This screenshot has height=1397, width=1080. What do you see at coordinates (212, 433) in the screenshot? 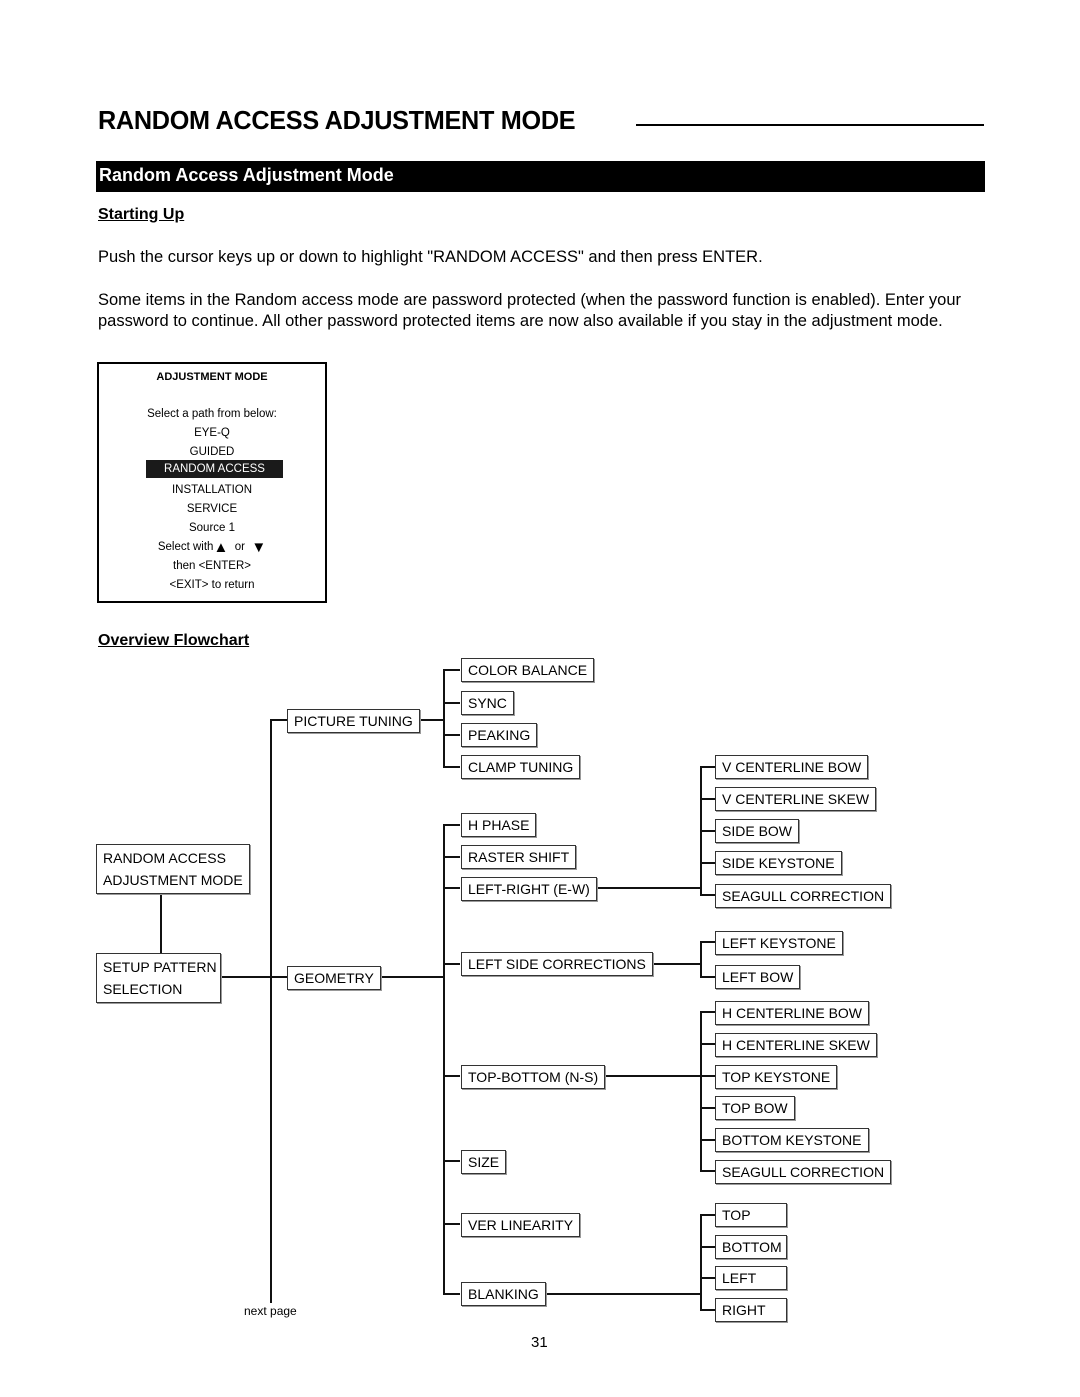
I see `osd-item-eye-q: EYE-Q` at bounding box center [212, 433].